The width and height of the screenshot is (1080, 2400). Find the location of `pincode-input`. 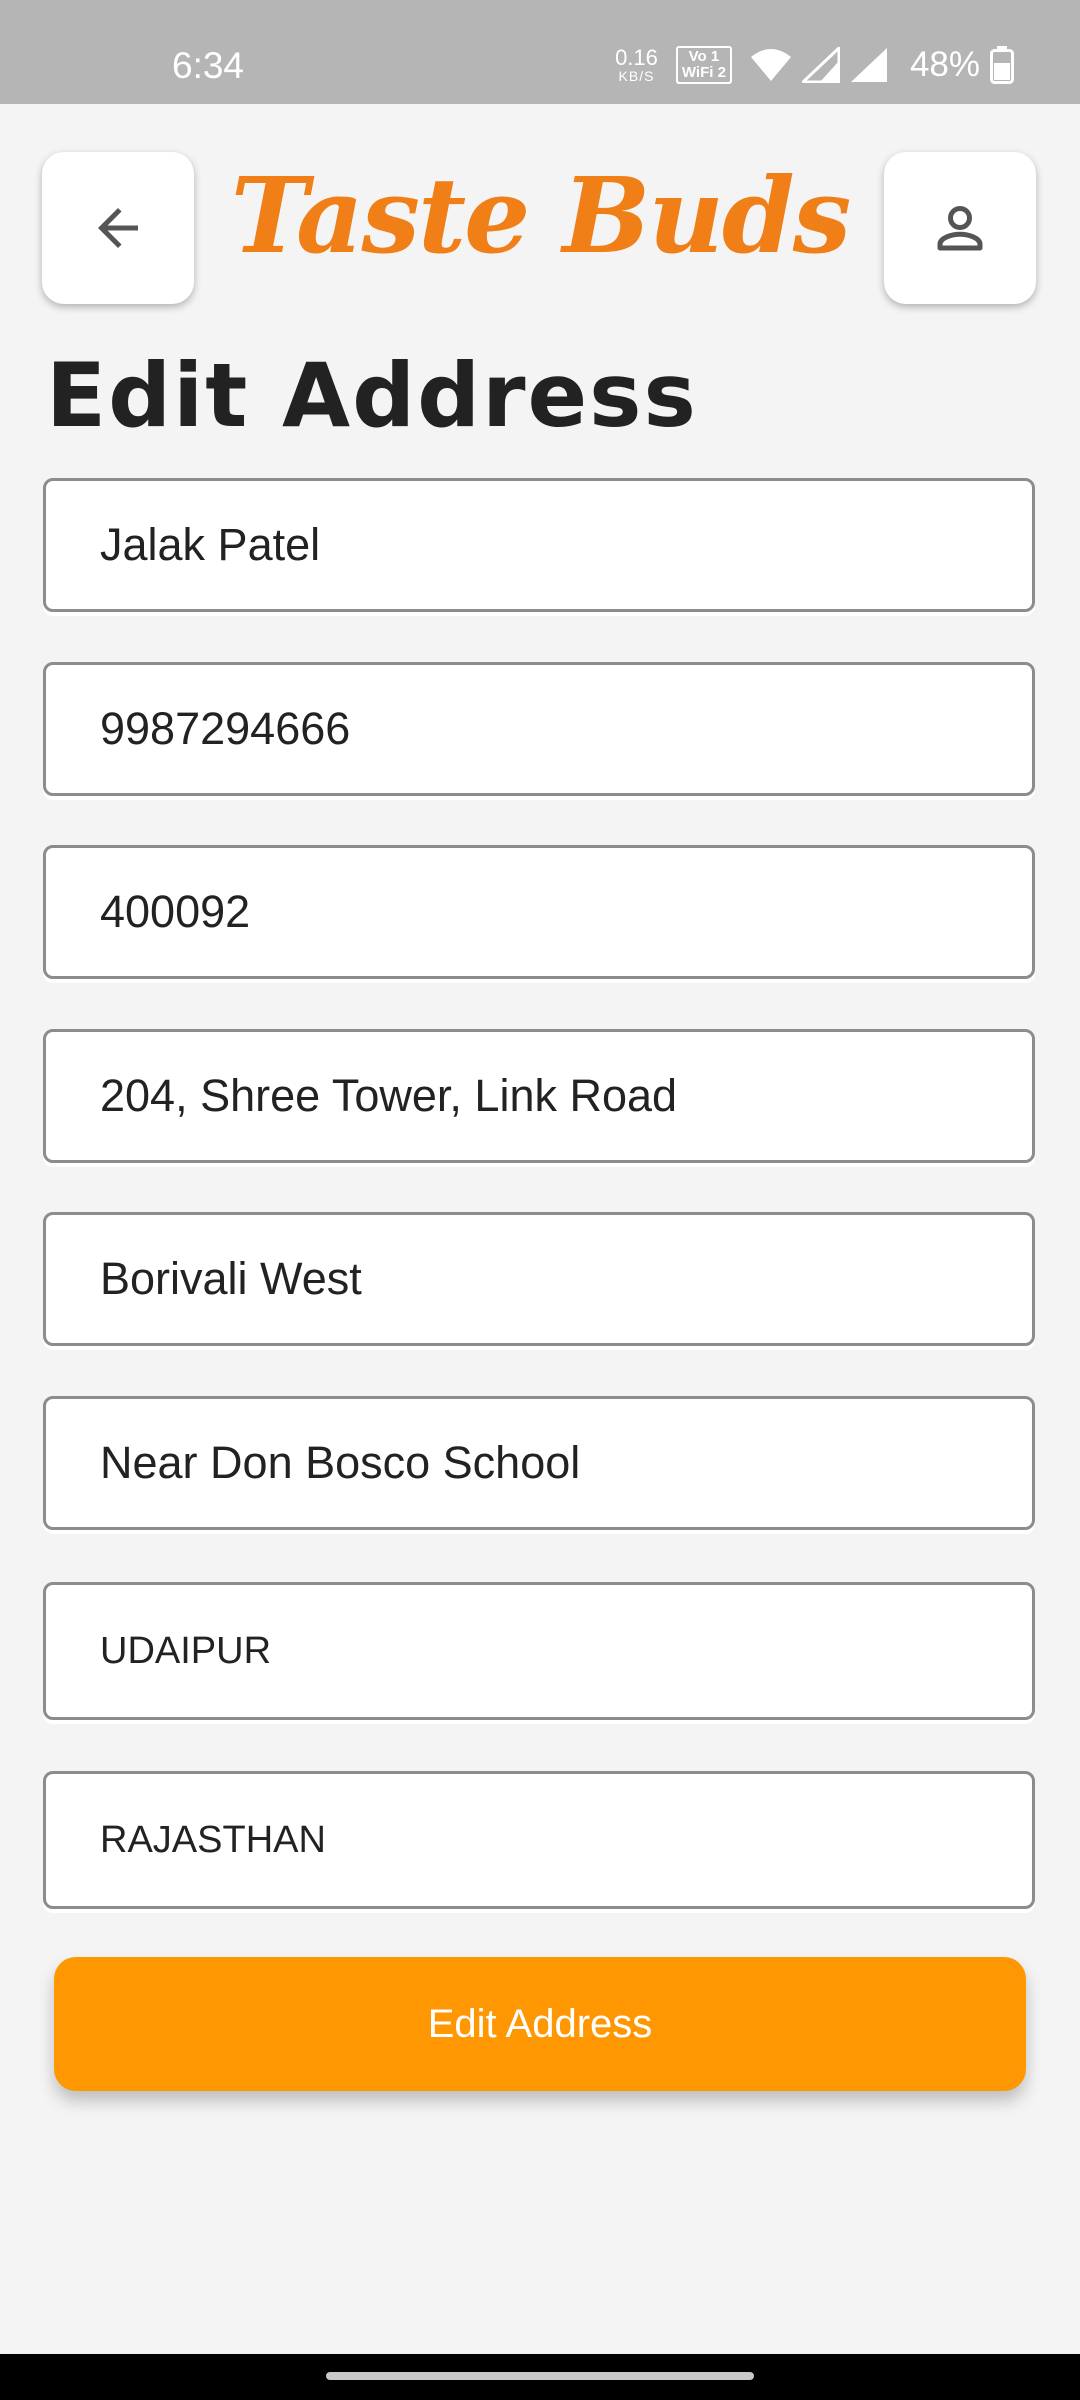

pincode-input is located at coordinates (539, 912).